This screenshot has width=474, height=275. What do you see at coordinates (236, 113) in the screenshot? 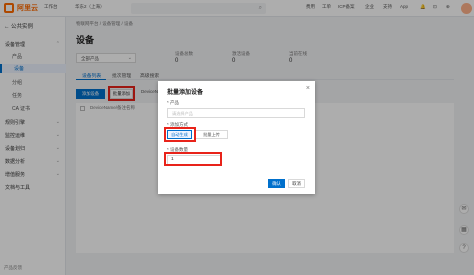
I see `product-select-field: 请选择产品` at bounding box center [236, 113].